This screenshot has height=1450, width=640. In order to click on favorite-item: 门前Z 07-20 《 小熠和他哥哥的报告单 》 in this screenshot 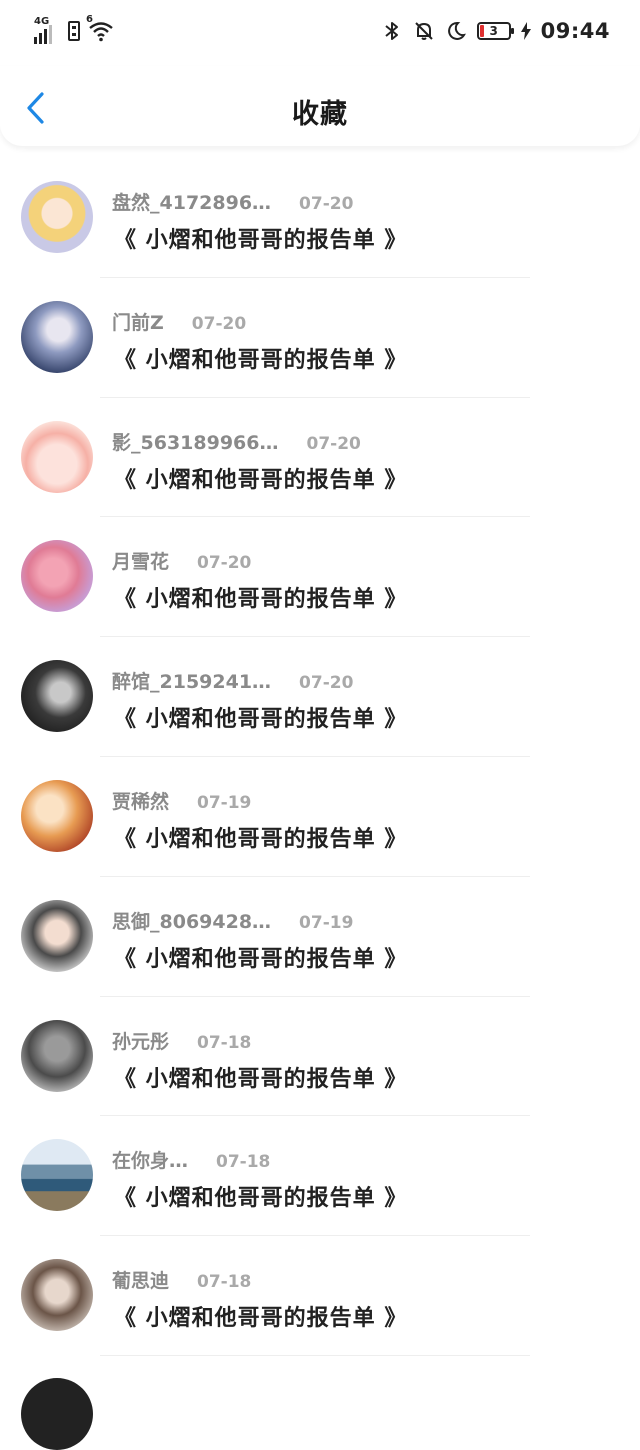, I will do `click(320, 338)`.